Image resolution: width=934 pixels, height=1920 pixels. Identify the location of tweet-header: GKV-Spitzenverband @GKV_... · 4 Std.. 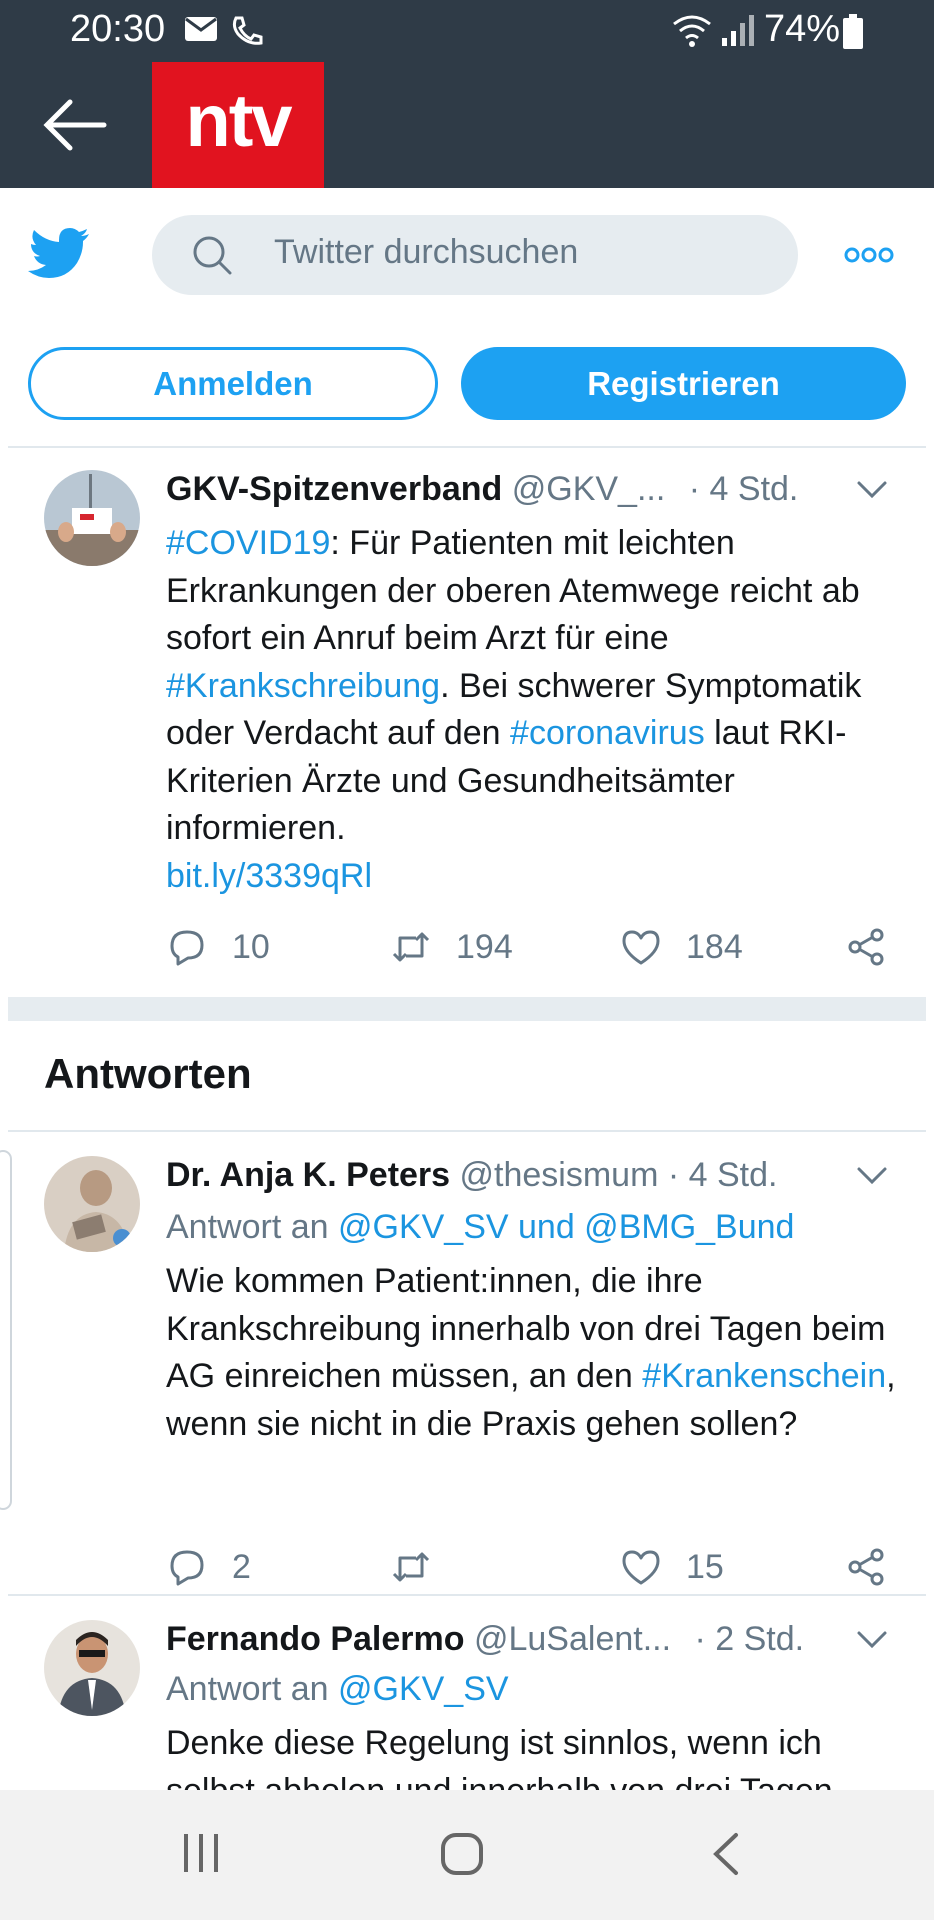
(482, 489).